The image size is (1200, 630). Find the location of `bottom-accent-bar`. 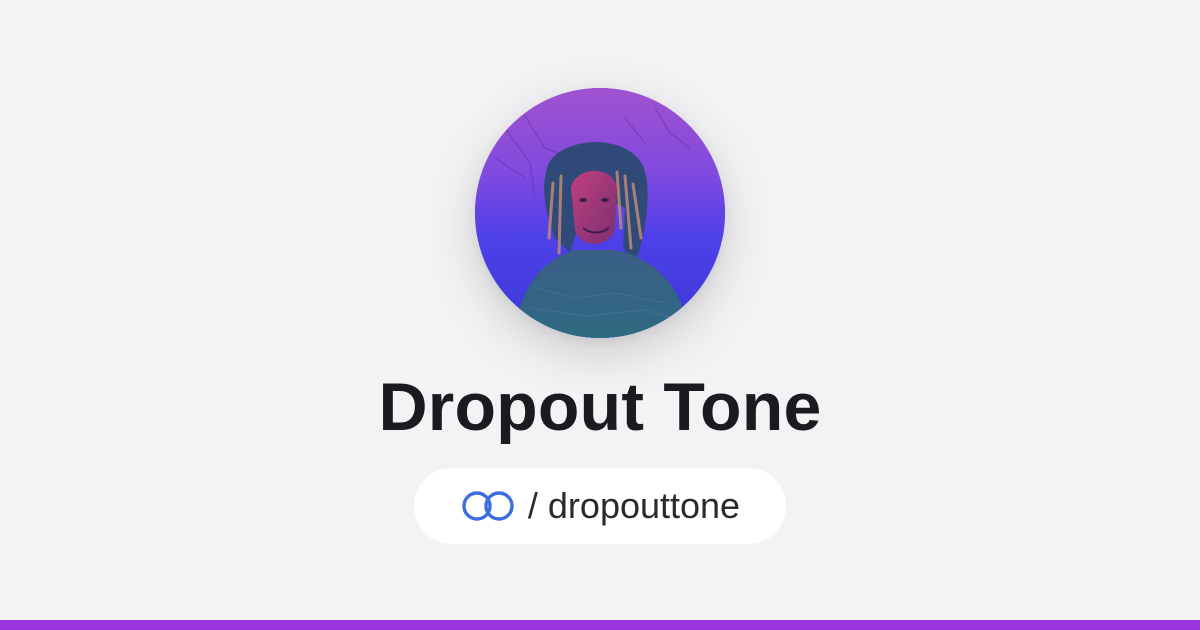

bottom-accent-bar is located at coordinates (600, 625).